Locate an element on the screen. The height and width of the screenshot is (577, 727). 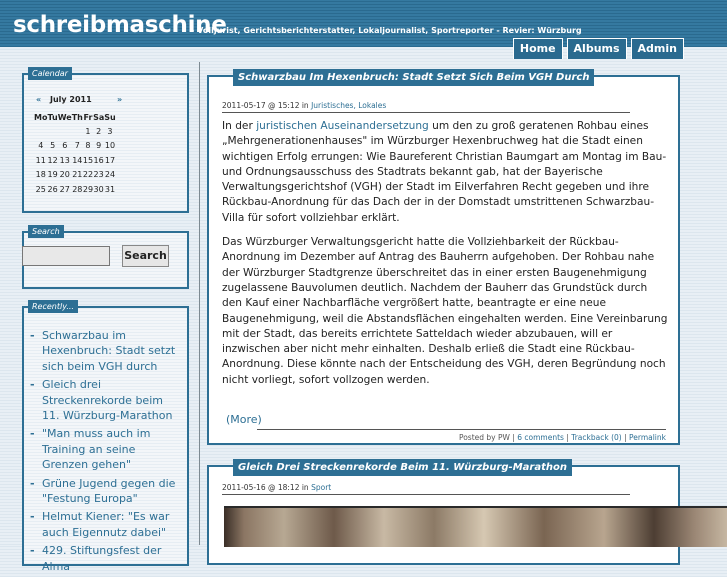
calendar-day: 2 is located at coordinates (99, 131).